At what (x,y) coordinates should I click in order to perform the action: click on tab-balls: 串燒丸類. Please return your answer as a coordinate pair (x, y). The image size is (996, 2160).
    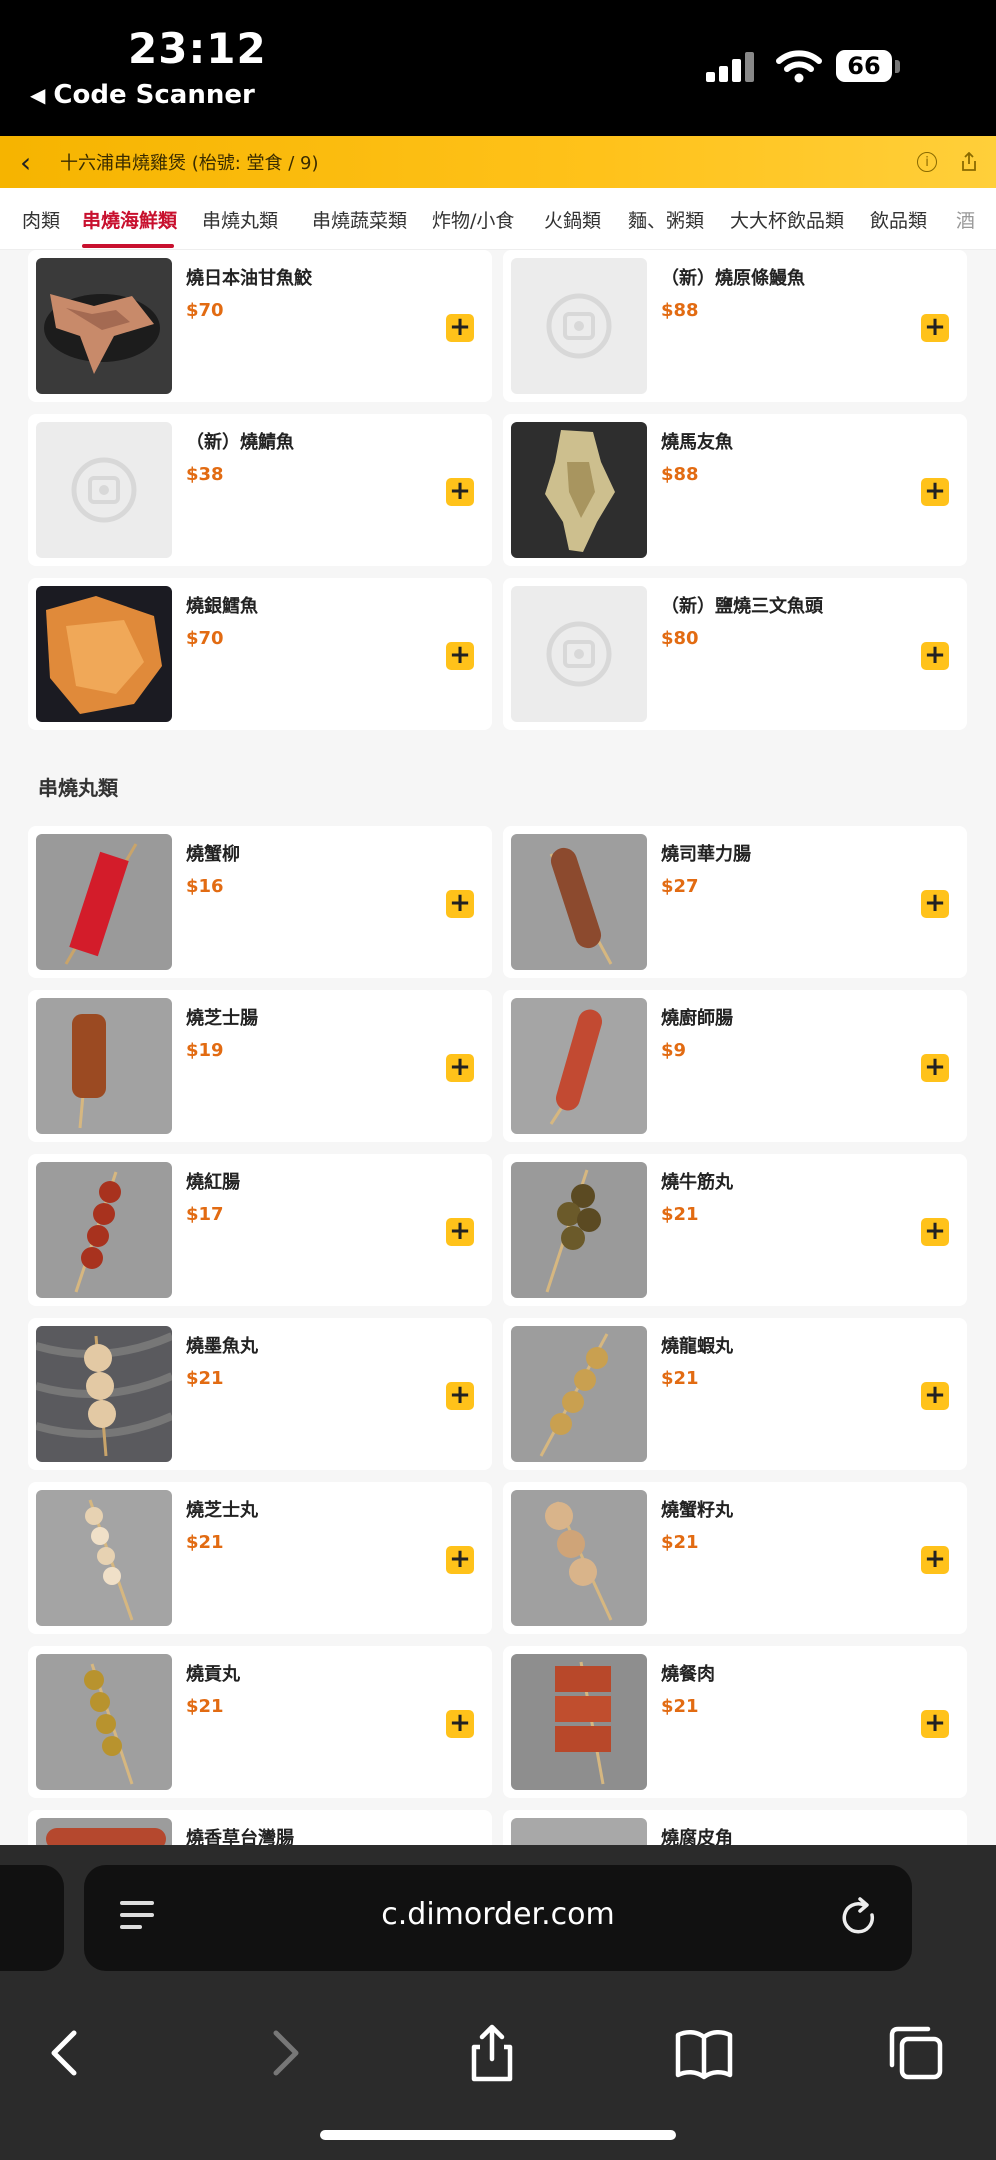
    Looking at the image, I should click on (240, 219).